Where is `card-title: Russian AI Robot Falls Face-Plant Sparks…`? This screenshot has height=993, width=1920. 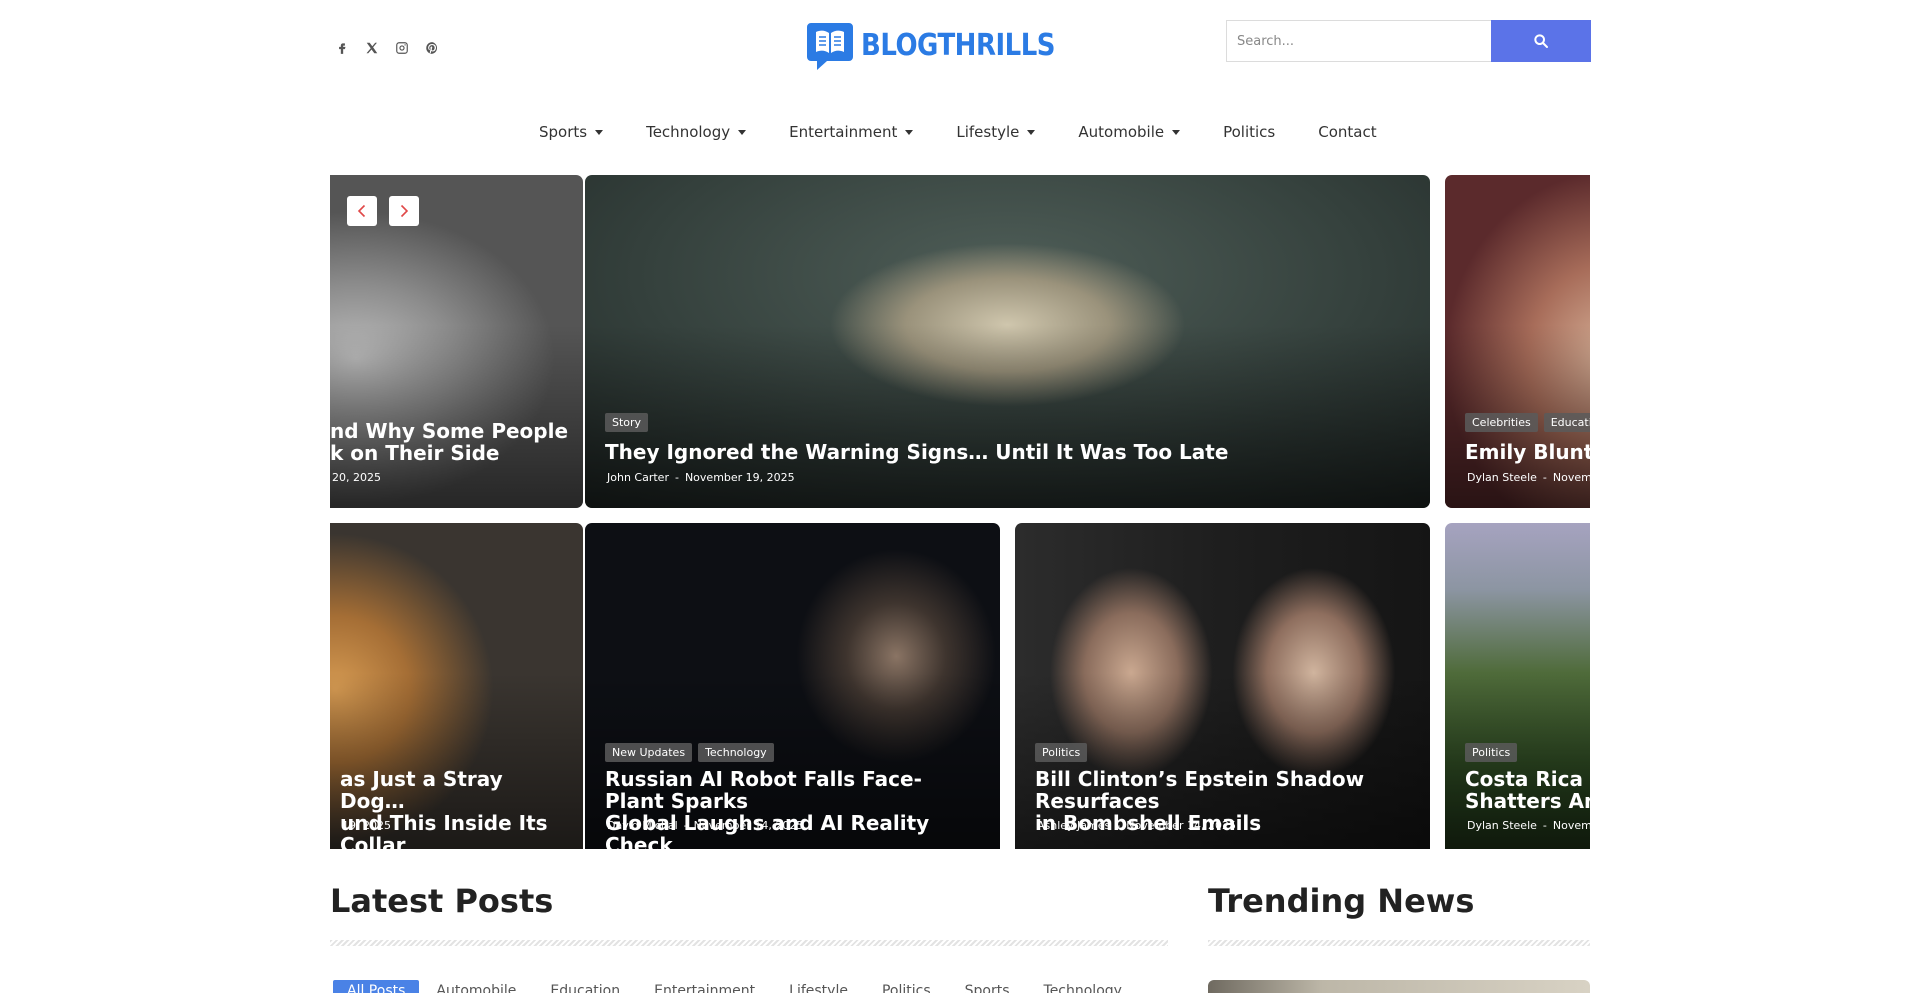 card-title: Russian AI Robot Falls Face-Plant Sparks… is located at coordinates (792, 808).